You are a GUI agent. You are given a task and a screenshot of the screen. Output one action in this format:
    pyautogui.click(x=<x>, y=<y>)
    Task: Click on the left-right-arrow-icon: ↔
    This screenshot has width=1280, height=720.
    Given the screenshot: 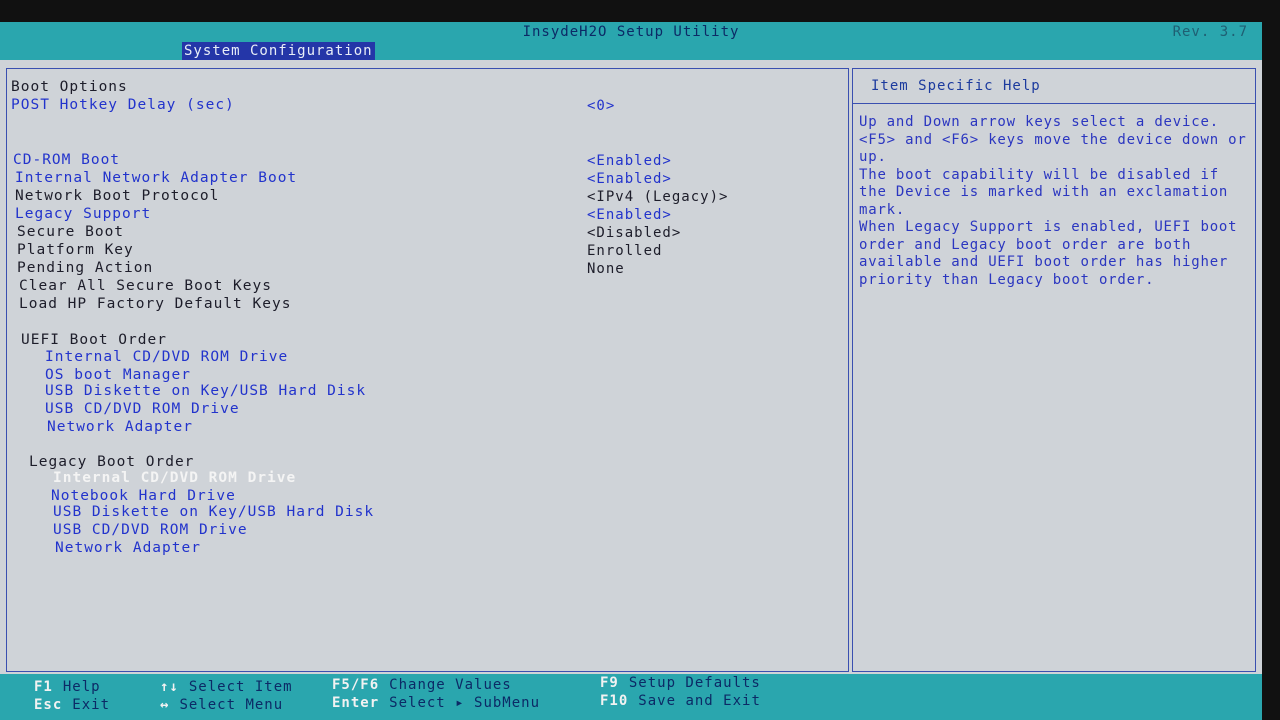 What is the action you would take?
    pyautogui.click(x=165, y=705)
    